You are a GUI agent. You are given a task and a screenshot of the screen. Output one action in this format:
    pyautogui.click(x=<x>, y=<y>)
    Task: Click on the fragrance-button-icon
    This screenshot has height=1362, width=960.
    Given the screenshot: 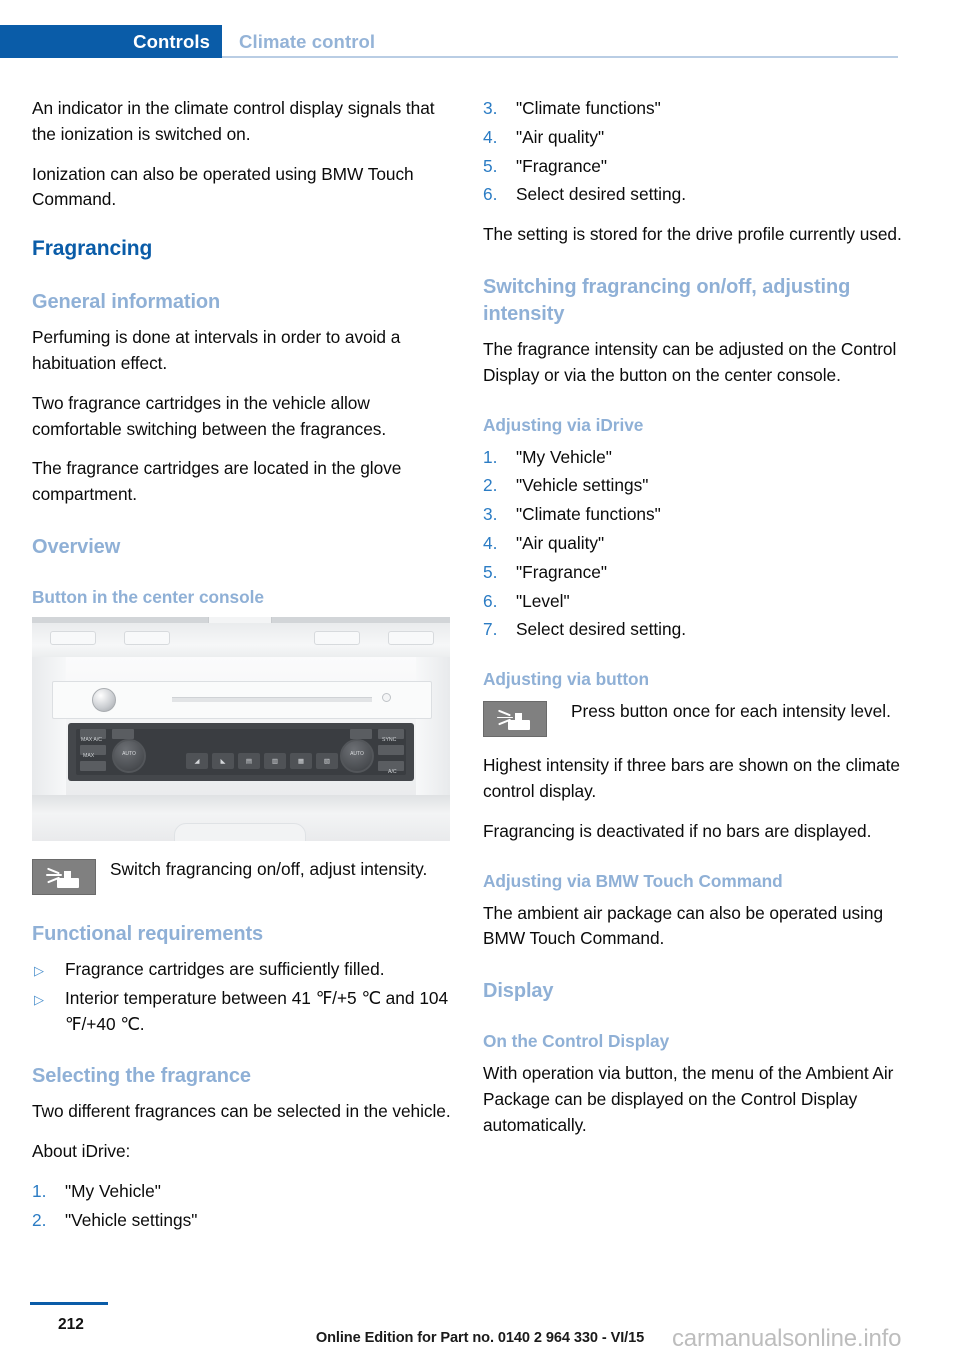 What is the action you would take?
    pyautogui.click(x=515, y=719)
    